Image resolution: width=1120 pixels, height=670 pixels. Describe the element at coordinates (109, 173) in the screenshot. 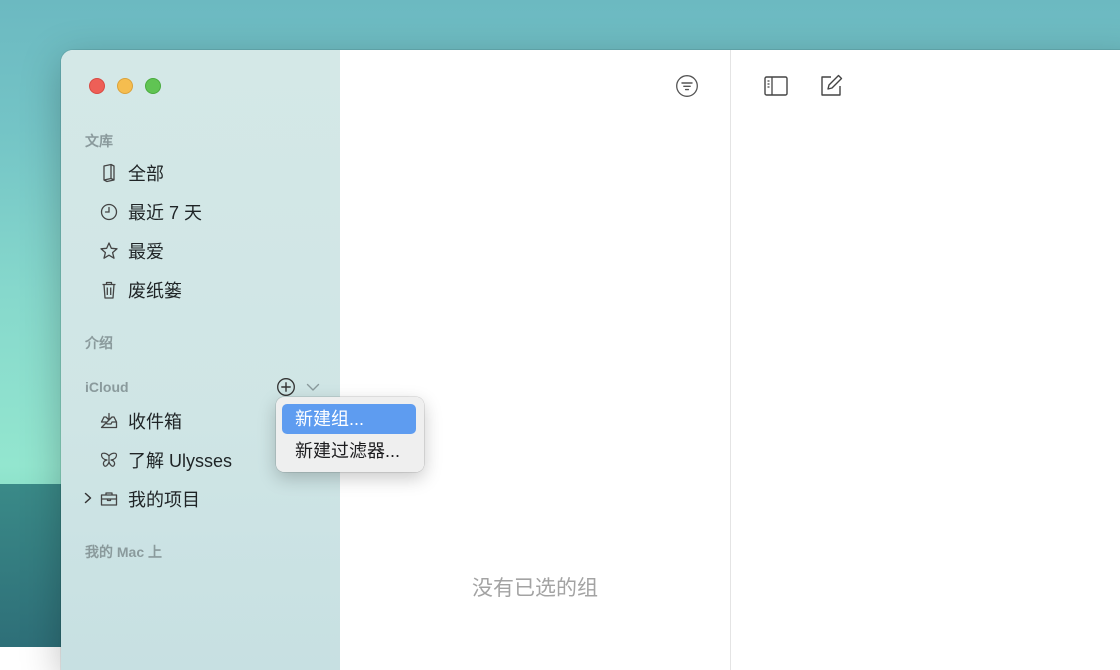

I see `book-icon` at that location.